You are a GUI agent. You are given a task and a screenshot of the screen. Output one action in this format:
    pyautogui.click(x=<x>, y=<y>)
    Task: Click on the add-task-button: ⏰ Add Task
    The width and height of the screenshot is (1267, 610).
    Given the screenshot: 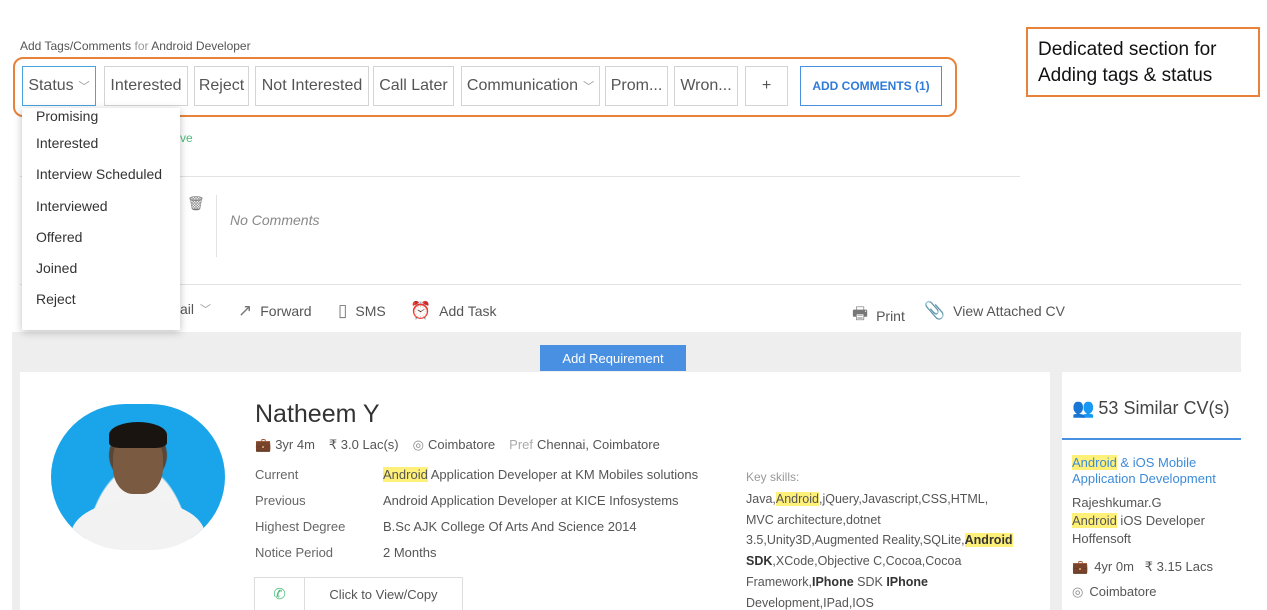 What is the action you would take?
    pyautogui.click(x=453, y=311)
    